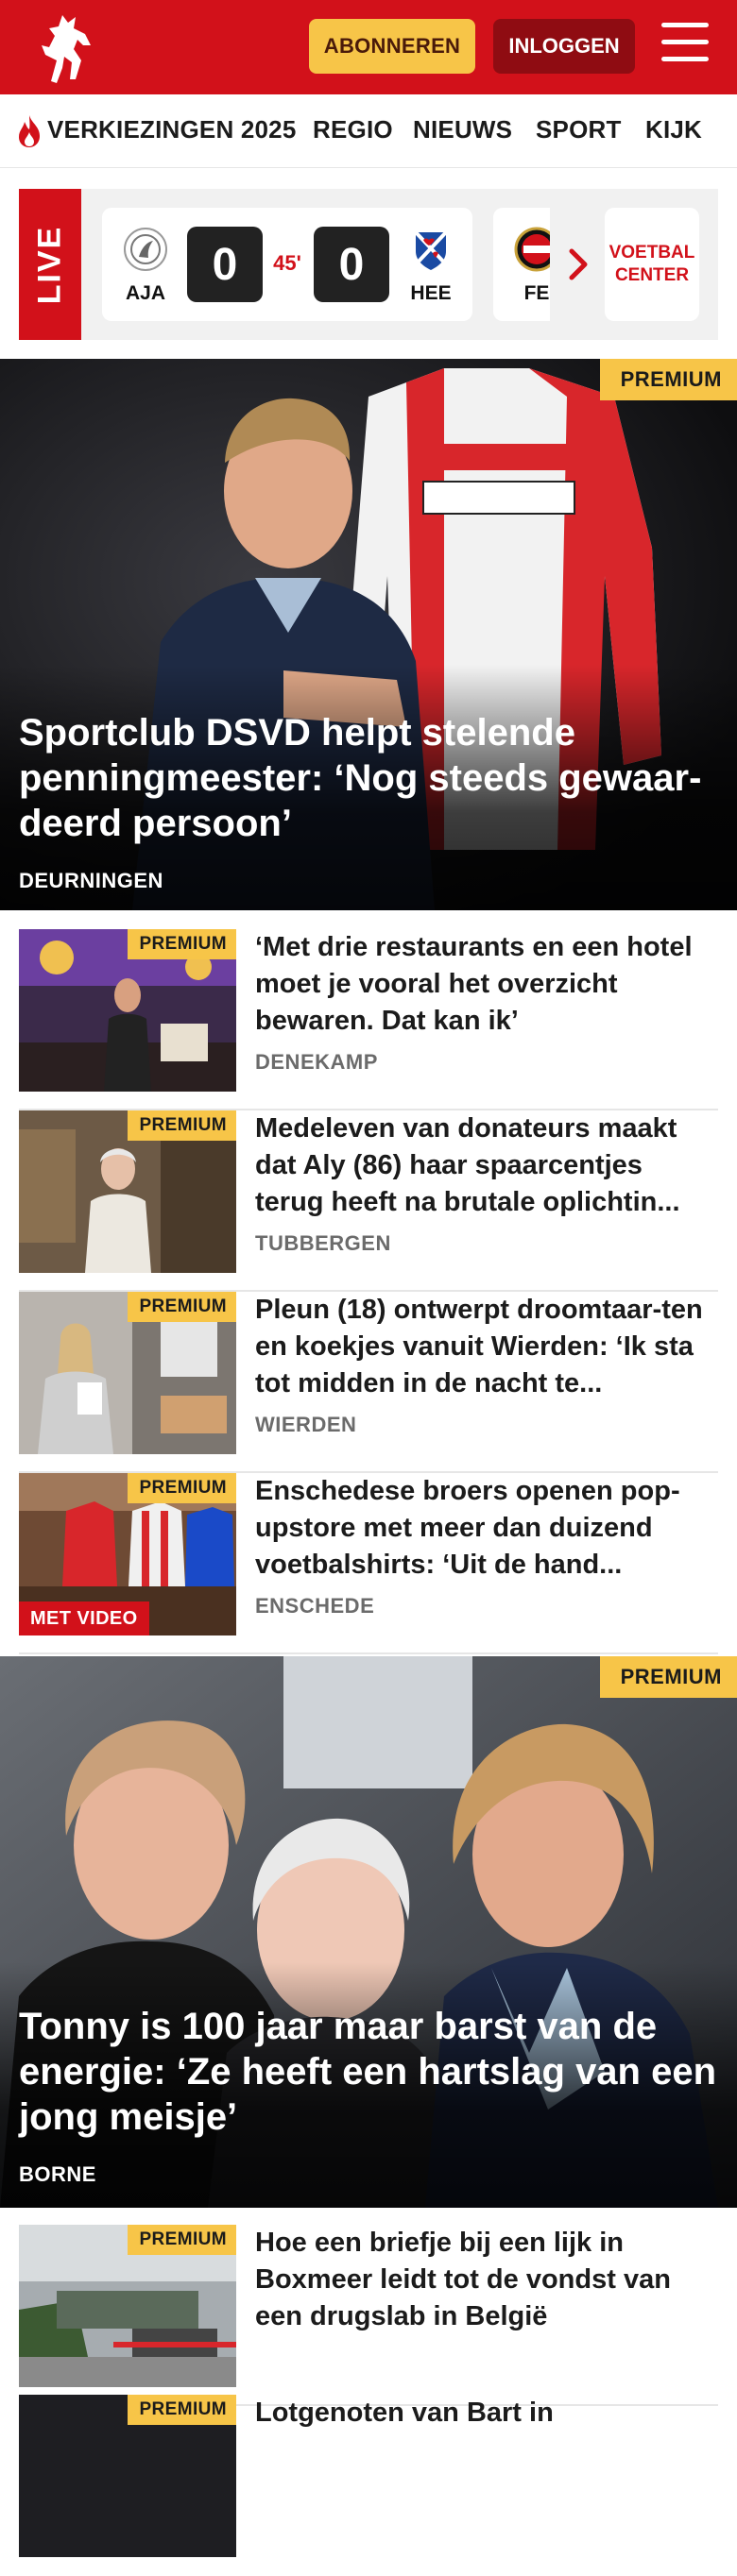 The height and width of the screenshot is (2576, 737). Describe the element at coordinates (306, 1424) in the screenshot. I see `article-location: WIERDEN` at that location.